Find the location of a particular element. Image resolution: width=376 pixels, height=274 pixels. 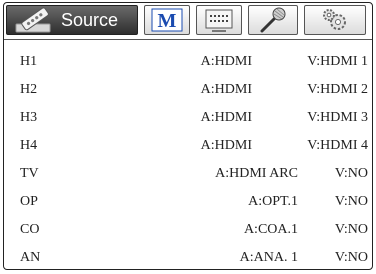

m-logo-icon: M is located at coordinates (167, 20).